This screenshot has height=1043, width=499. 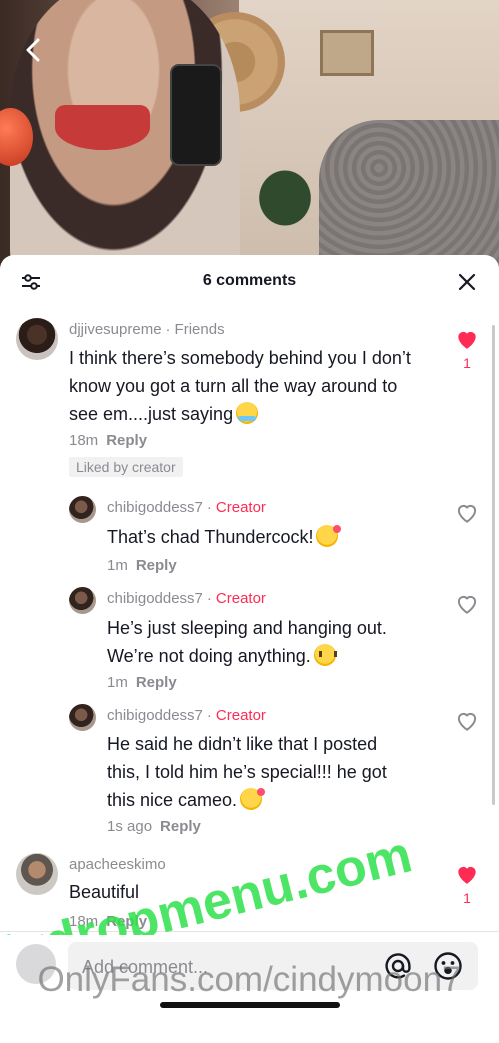 What do you see at coordinates (285, 190) in the screenshot?
I see `plant` at bounding box center [285, 190].